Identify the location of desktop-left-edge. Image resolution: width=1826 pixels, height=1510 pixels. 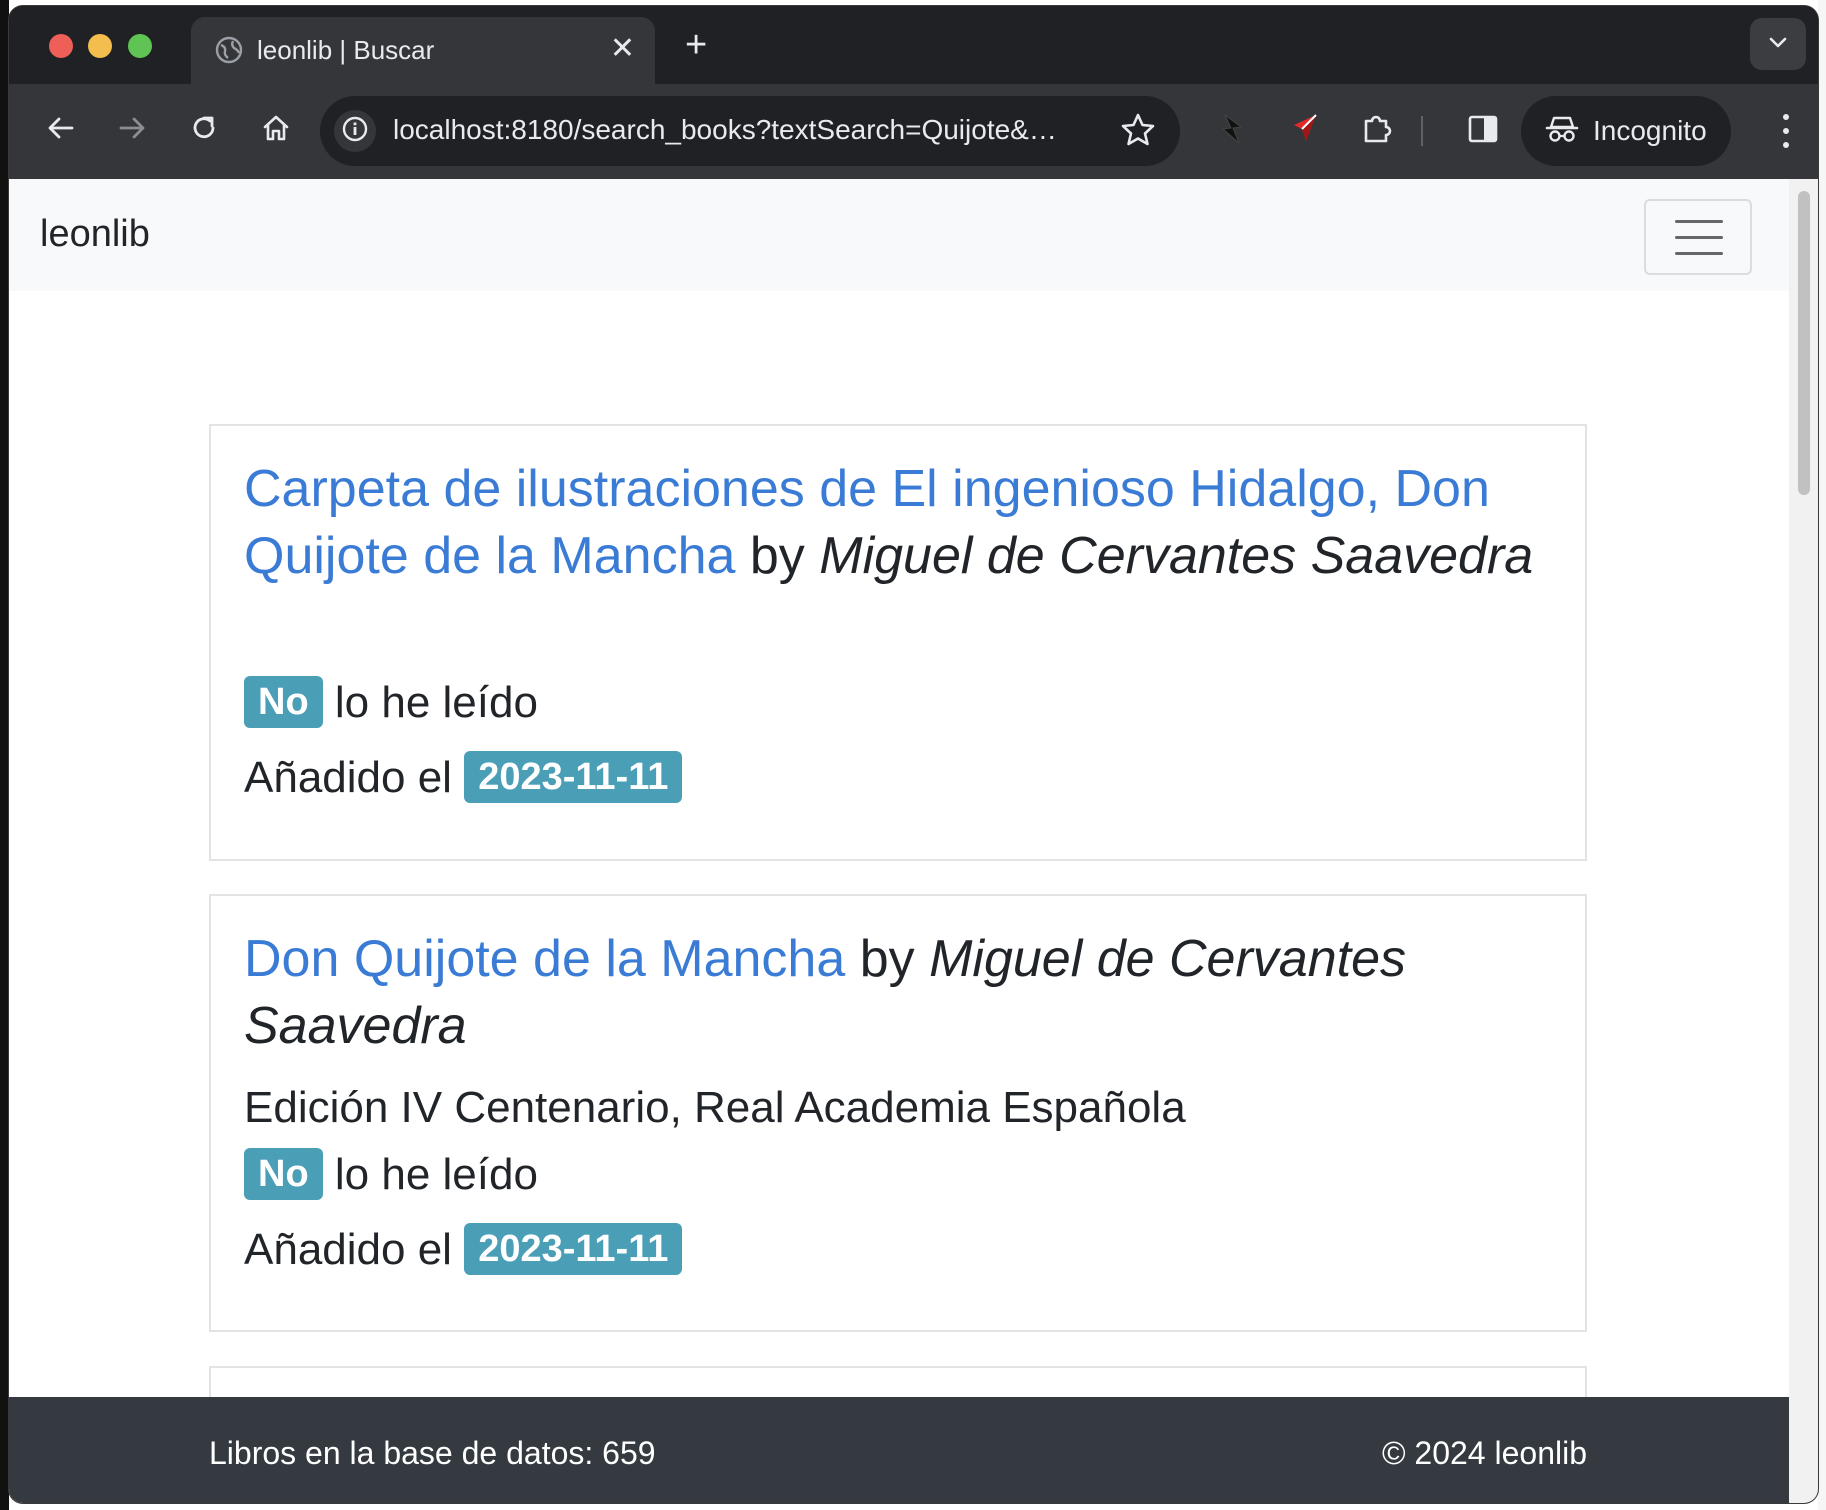
(4, 755).